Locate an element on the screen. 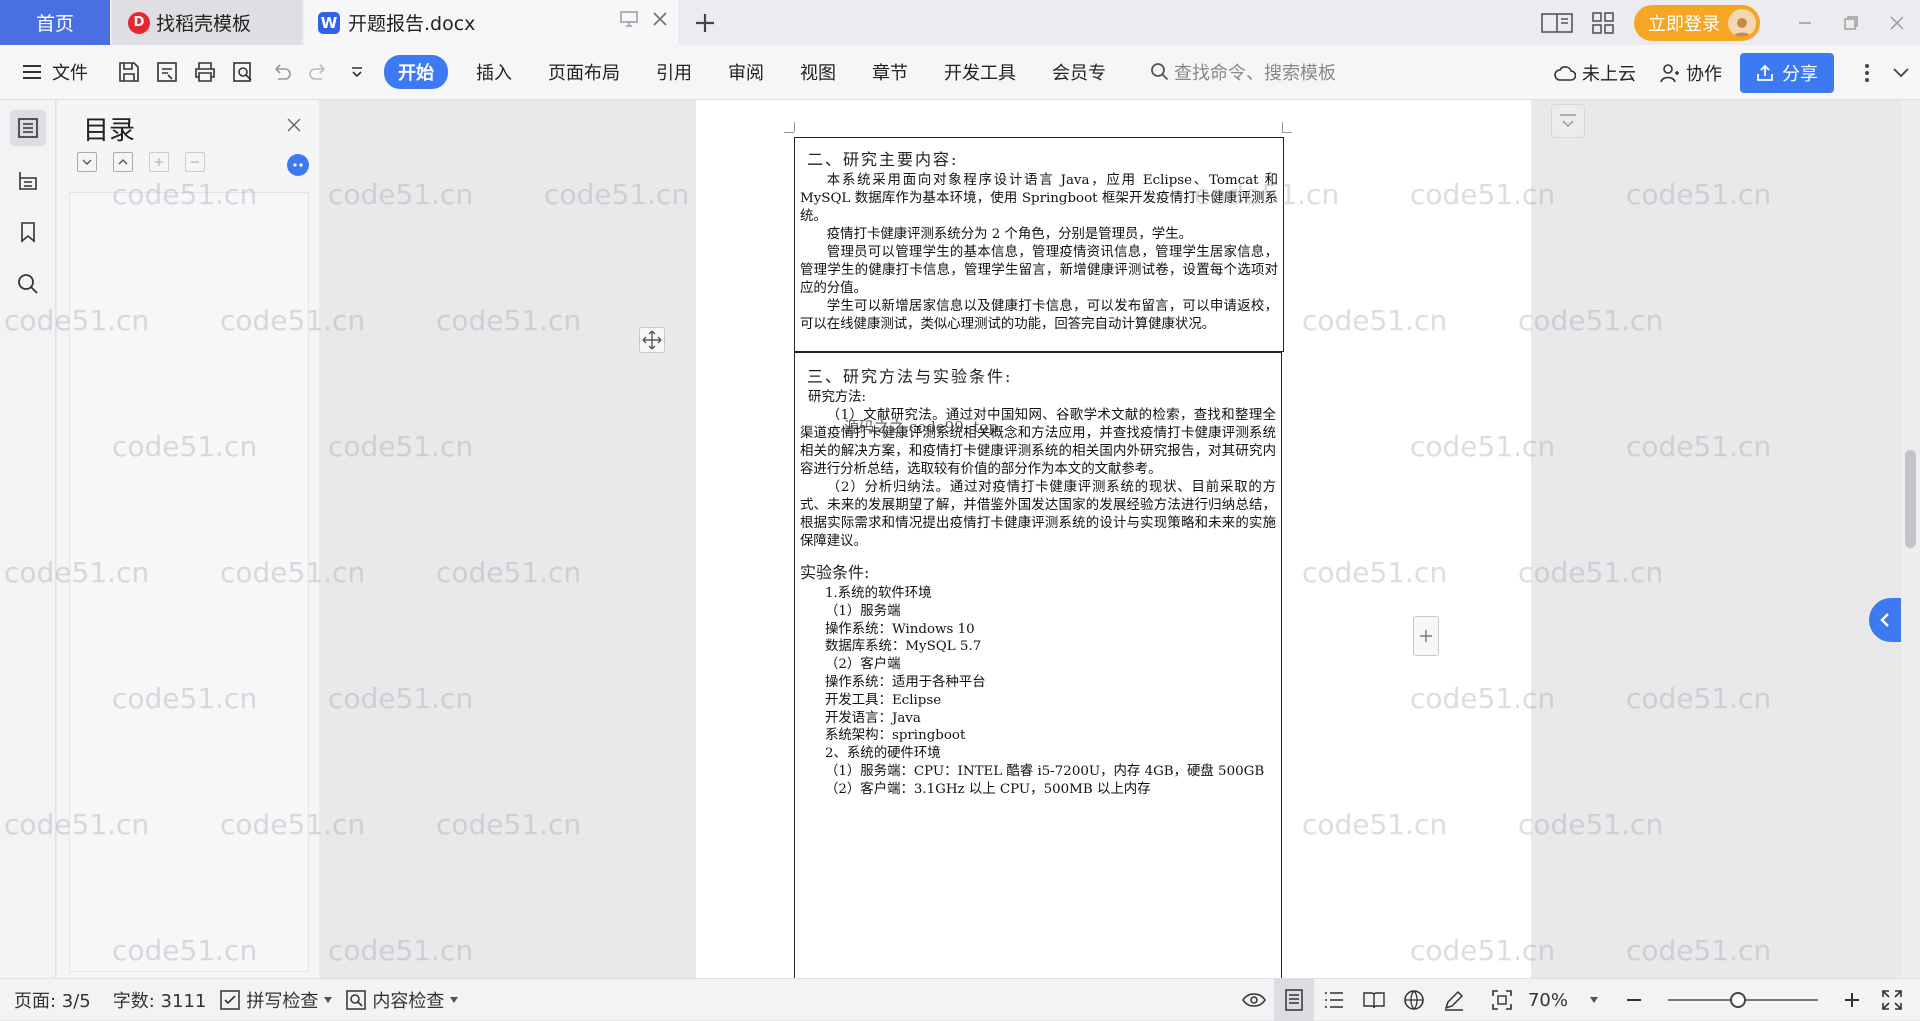  spell-check-button: 拼写检查 is located at coordinates (269, 1000).